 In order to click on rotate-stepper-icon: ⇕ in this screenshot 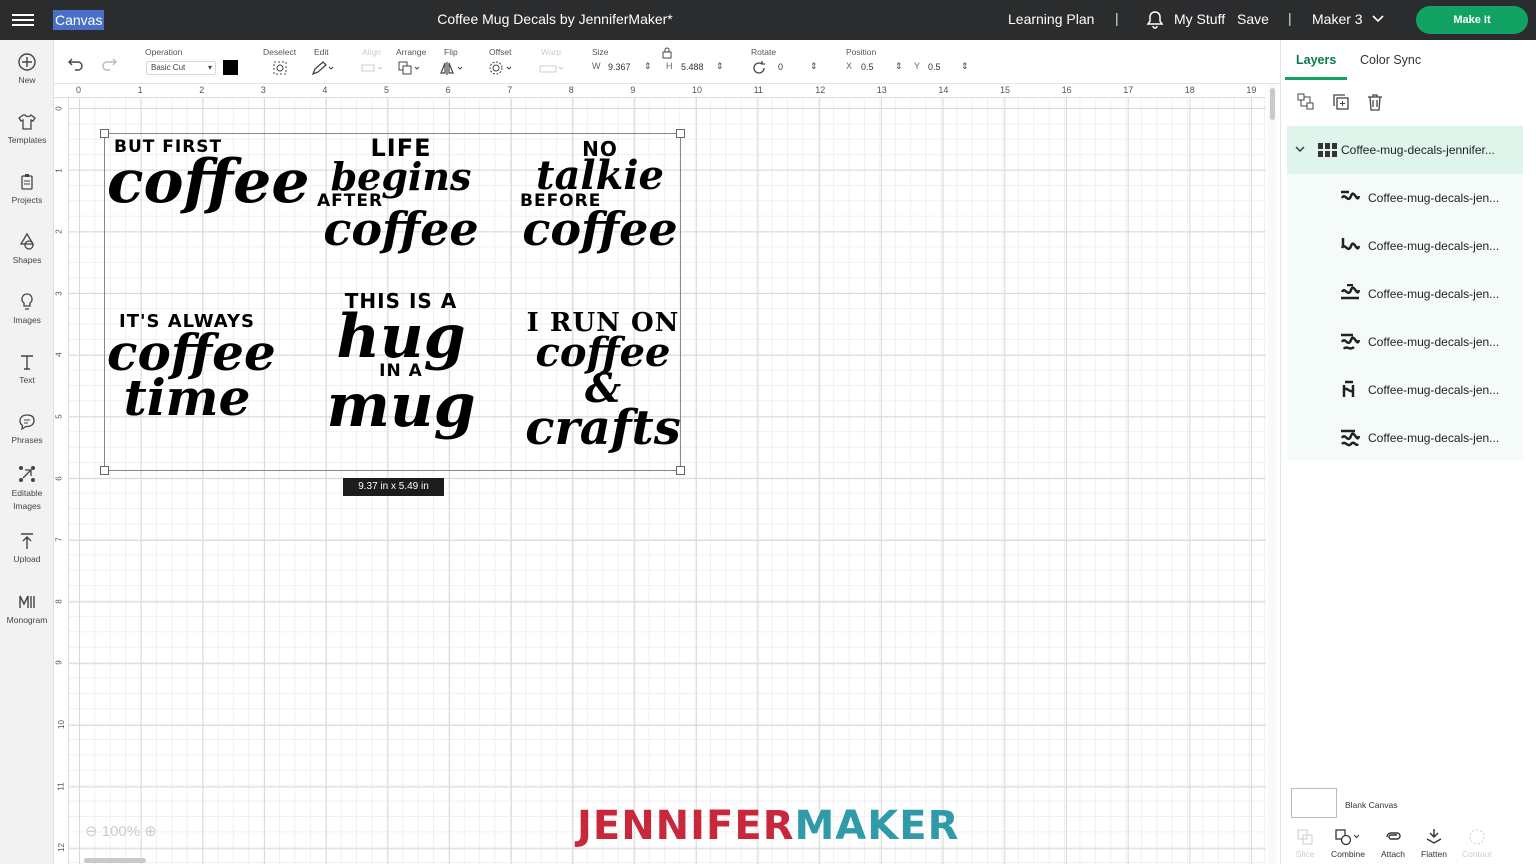, I will do `click(814, 66)`.